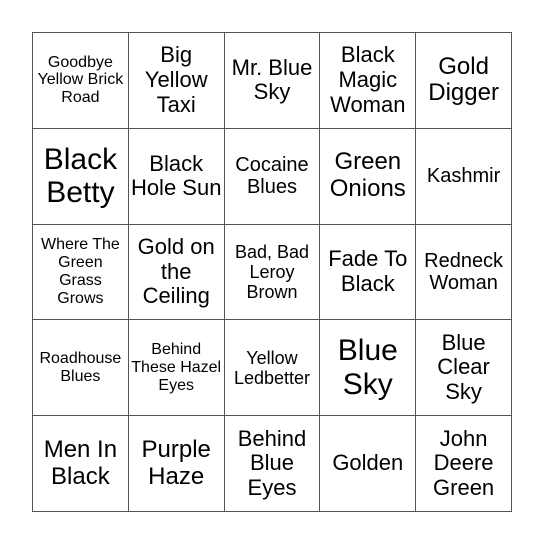 This screenshot has width=544, height=544. What do you see at coordinates (272, 464) in the screenshot?
I see `bingo-cell: Behind Blue Eyes` at bounding box center [272, 464].